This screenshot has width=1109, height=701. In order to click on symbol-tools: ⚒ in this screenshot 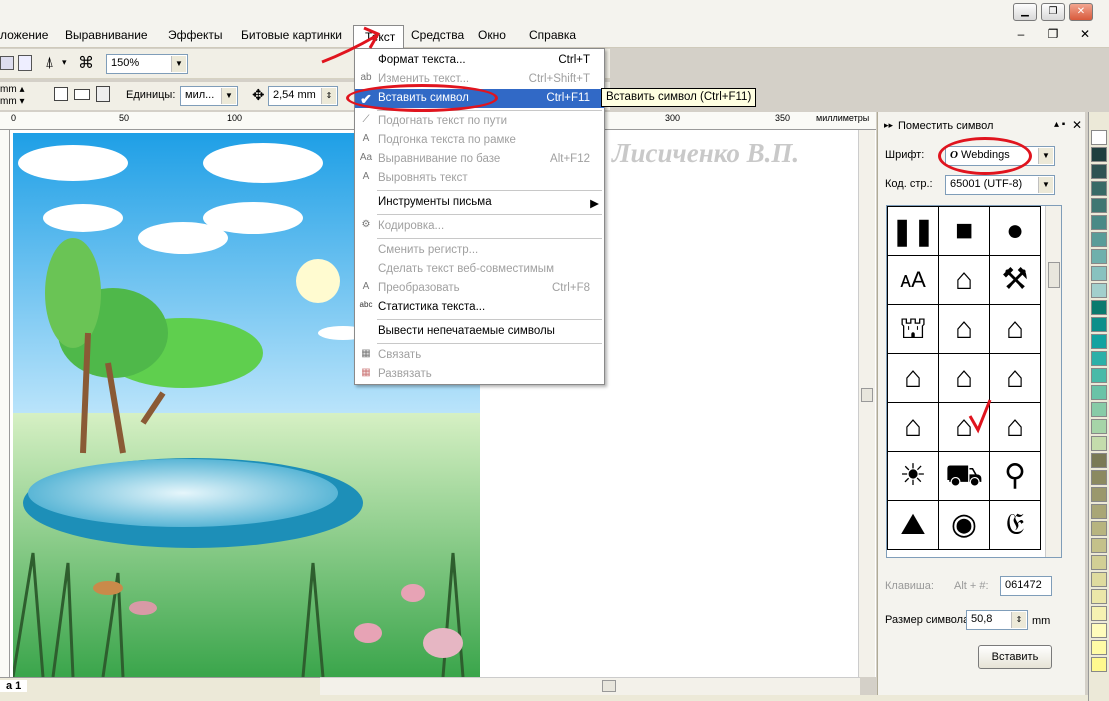, I will do `click(1015, 280)`.